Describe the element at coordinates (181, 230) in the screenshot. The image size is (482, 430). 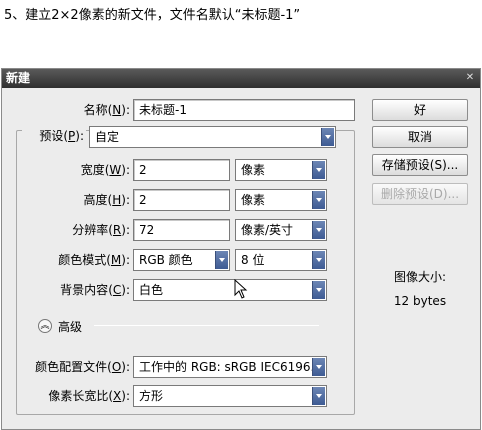
I see `resolution-input: 72` at that location.